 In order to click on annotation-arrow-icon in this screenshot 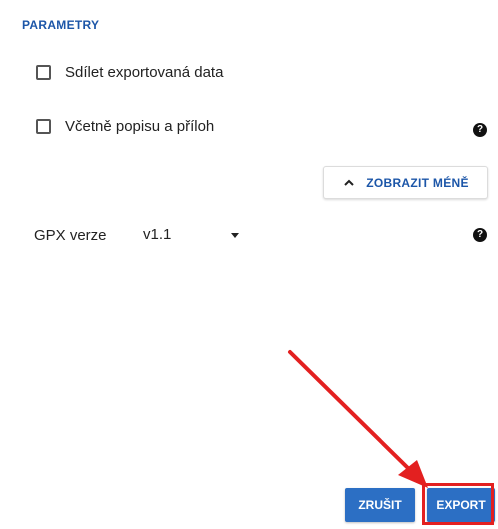, I will do `click(358, 419)`.